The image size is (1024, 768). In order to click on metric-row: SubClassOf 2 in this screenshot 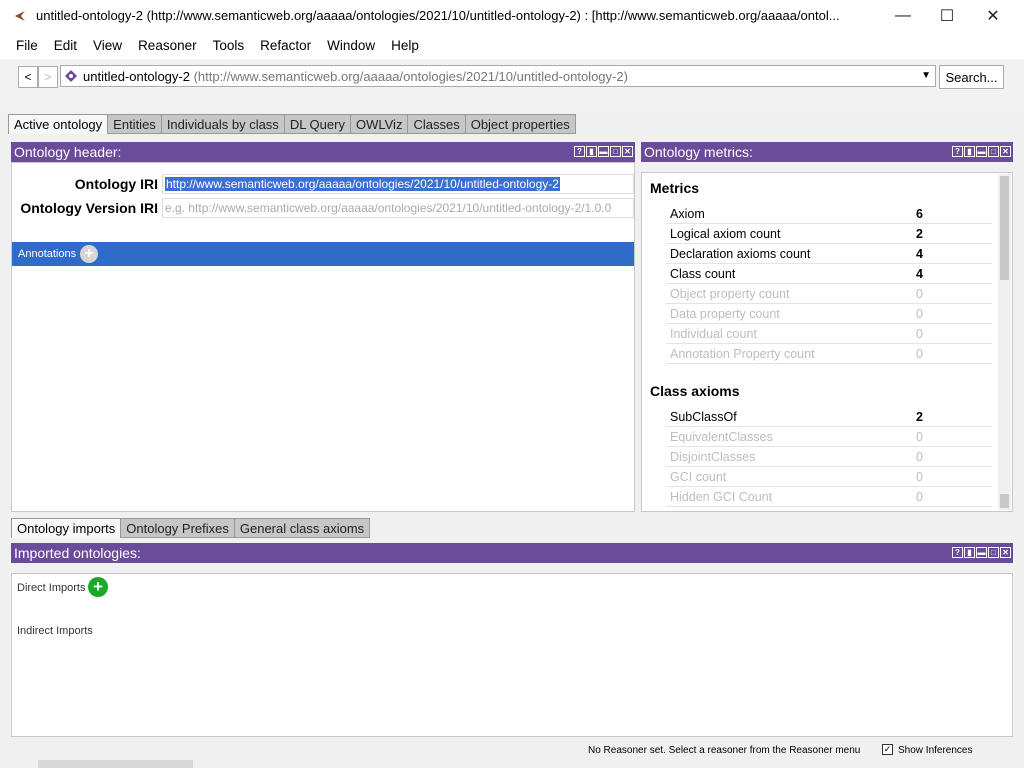, I will do `click(829, 417)`.